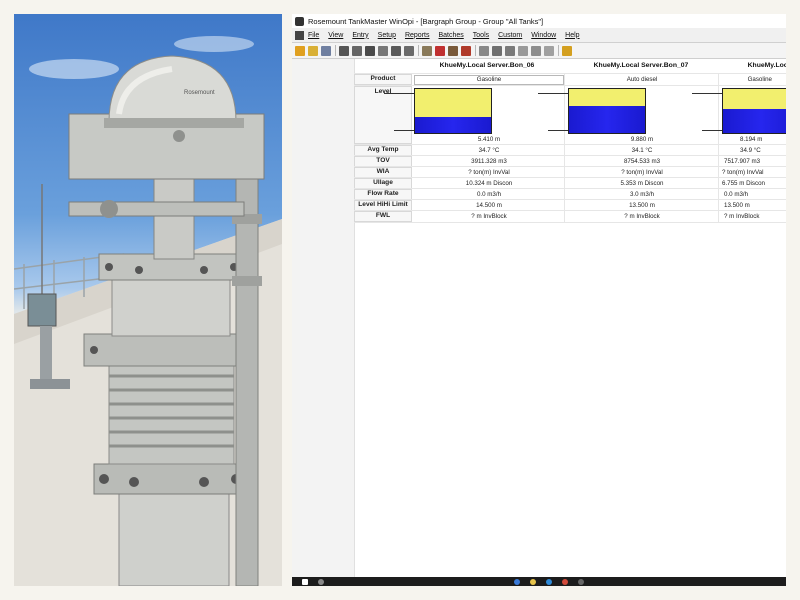 This screenshot has width=800, height=600. I want to click on menu-batches: Batches, so click(450, 35).